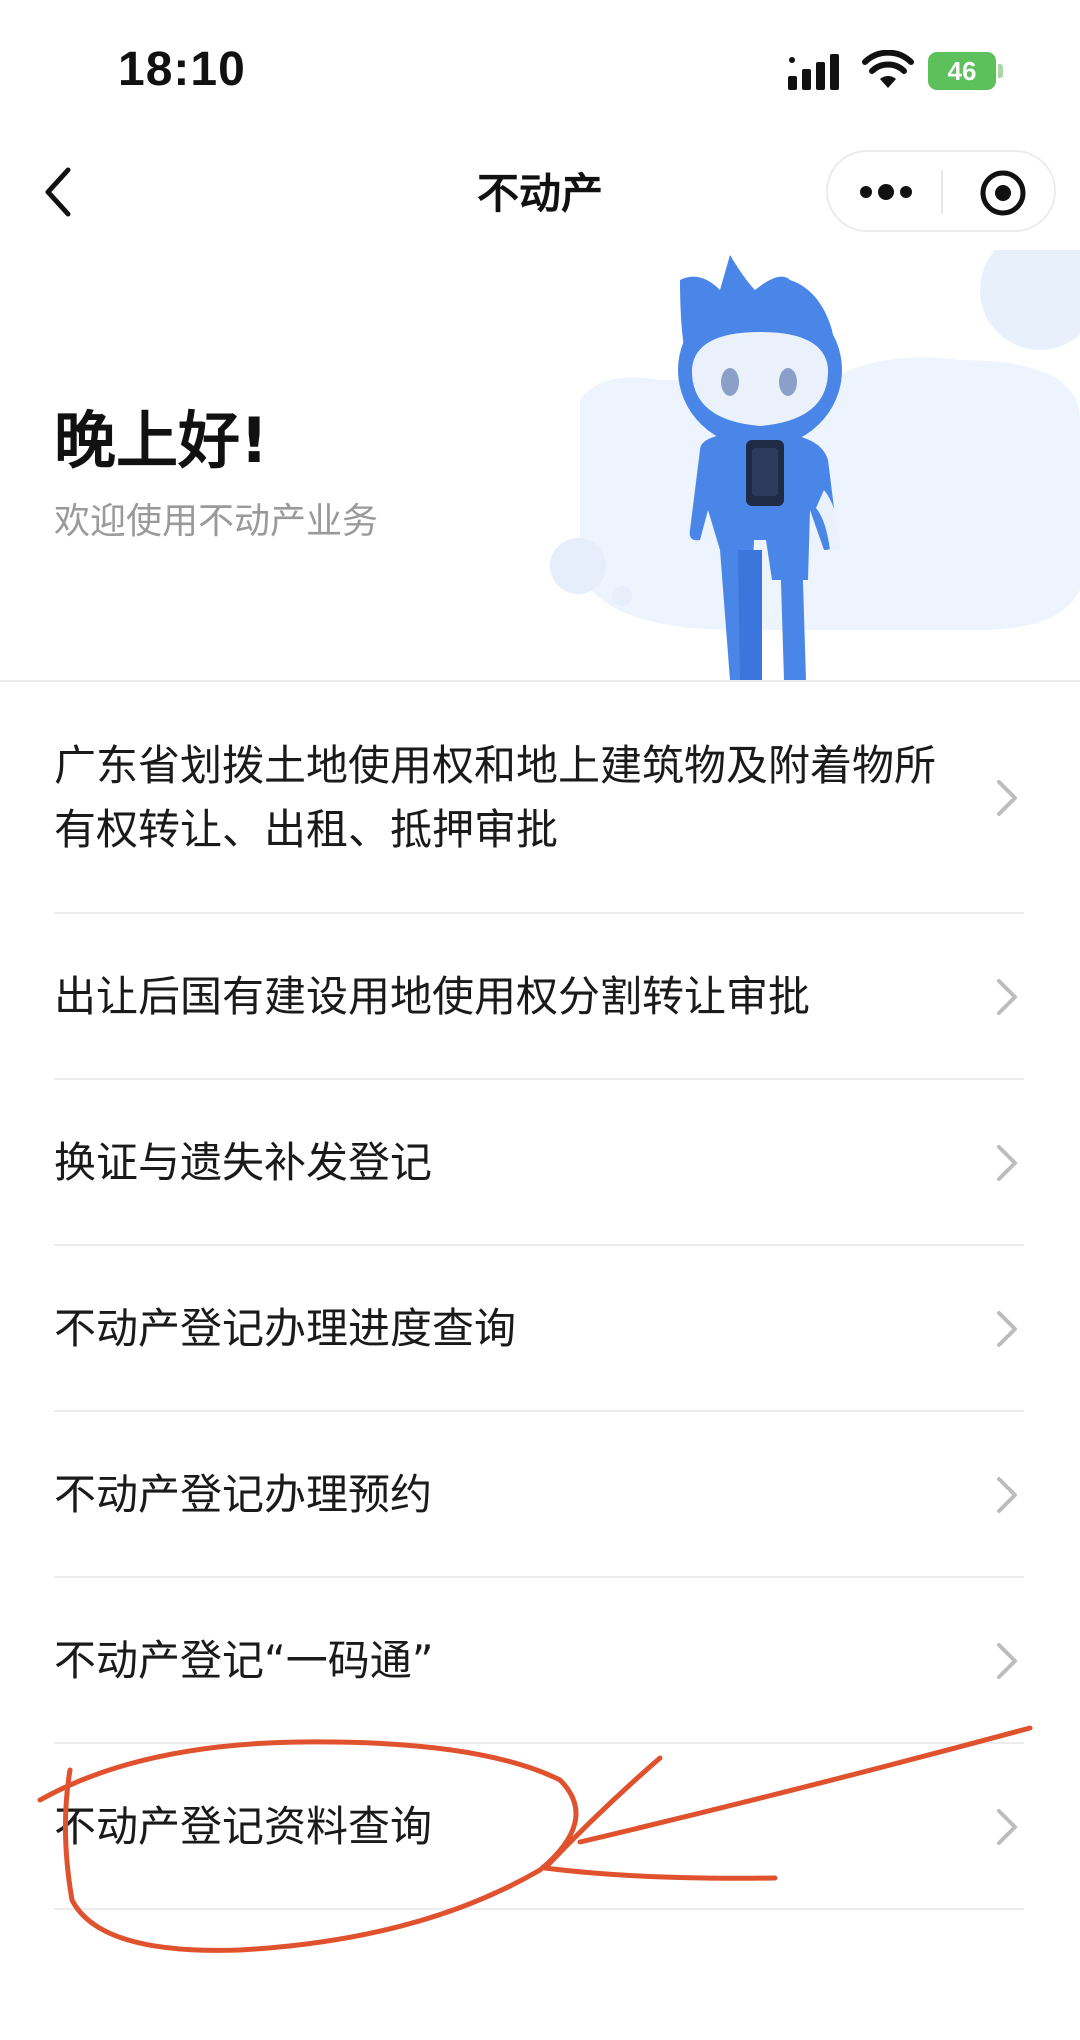  I want to click on chevron-left-icon, so click(60, 192).